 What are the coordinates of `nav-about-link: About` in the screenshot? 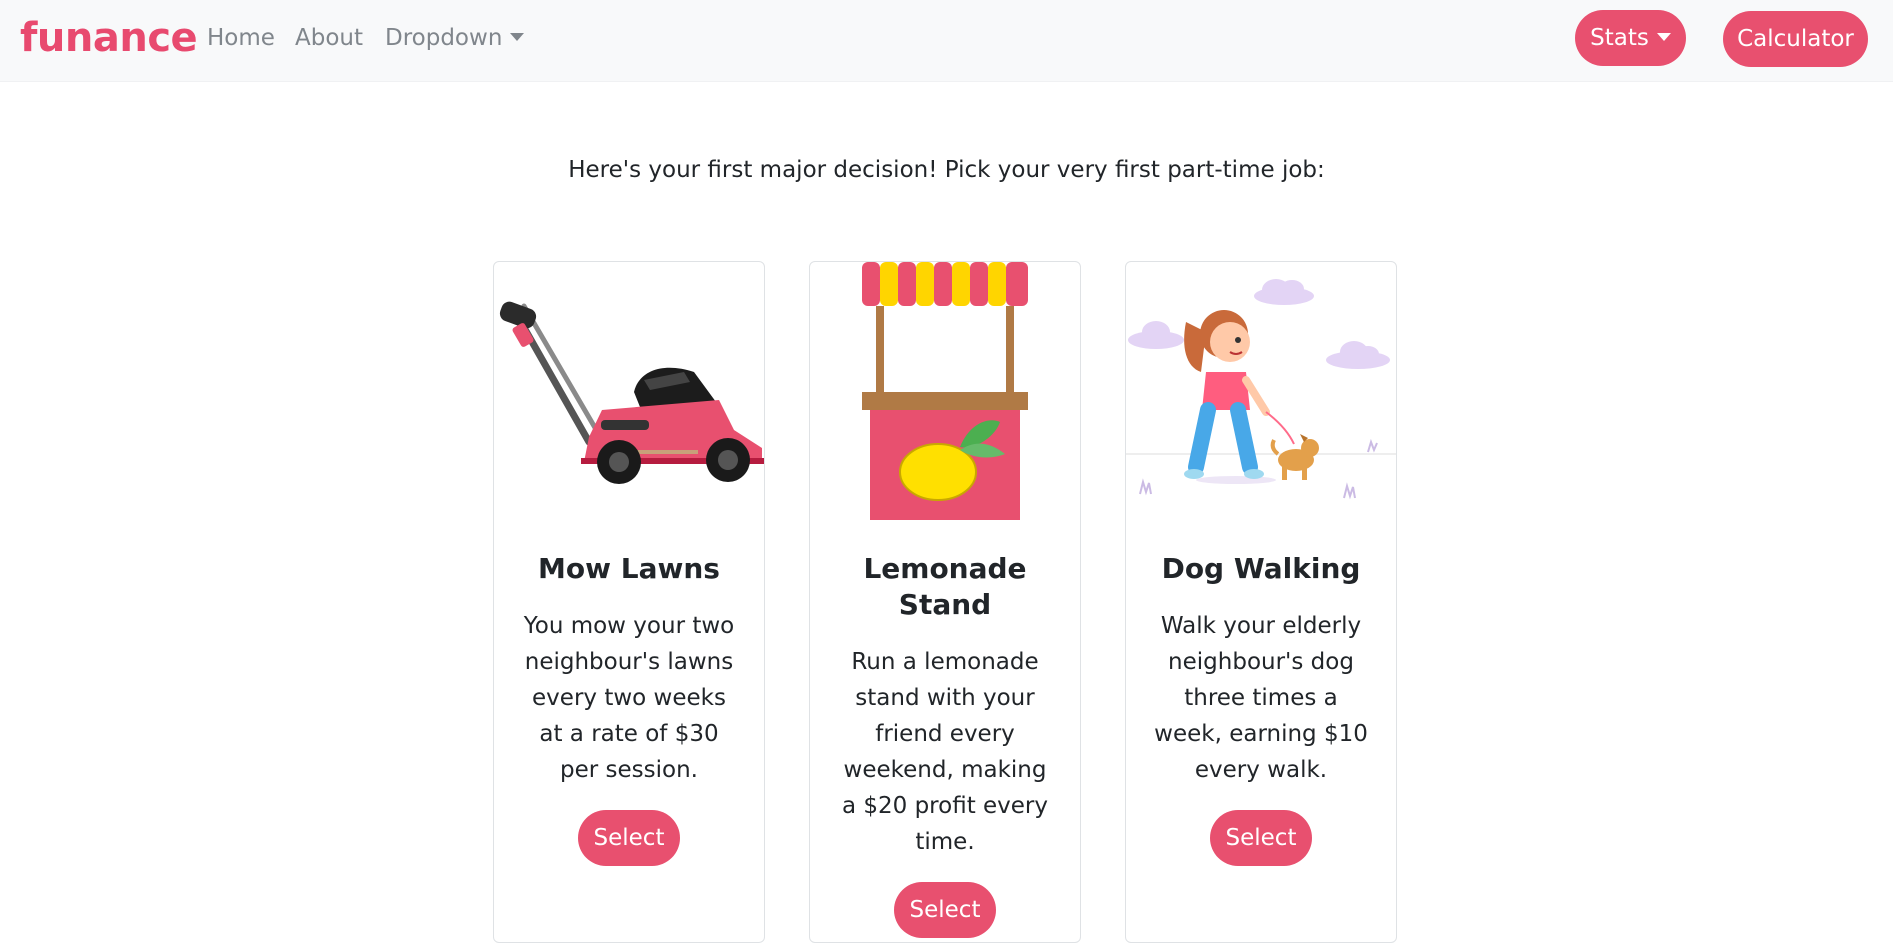 It's located at (329, 39).